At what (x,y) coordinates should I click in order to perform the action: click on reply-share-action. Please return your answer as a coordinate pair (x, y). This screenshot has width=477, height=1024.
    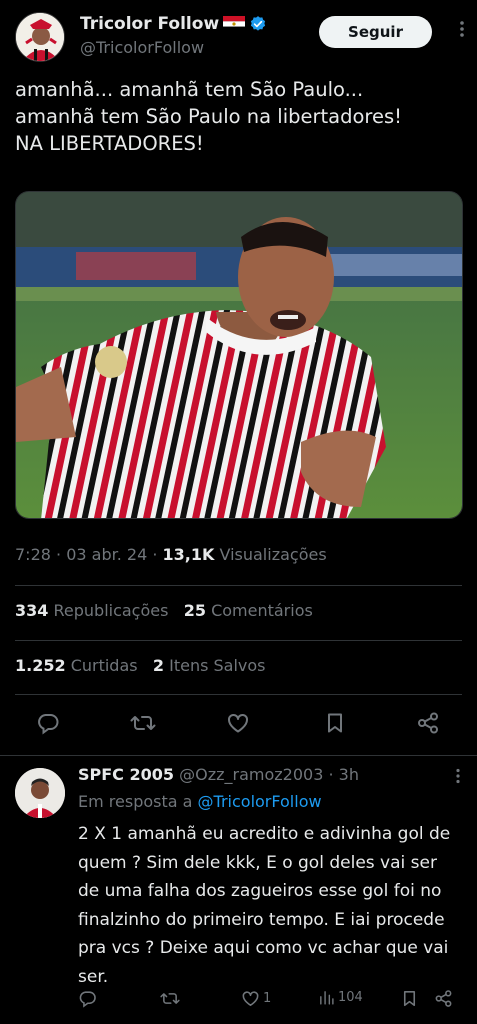
    Looking at the image, I should click on (443, 998).